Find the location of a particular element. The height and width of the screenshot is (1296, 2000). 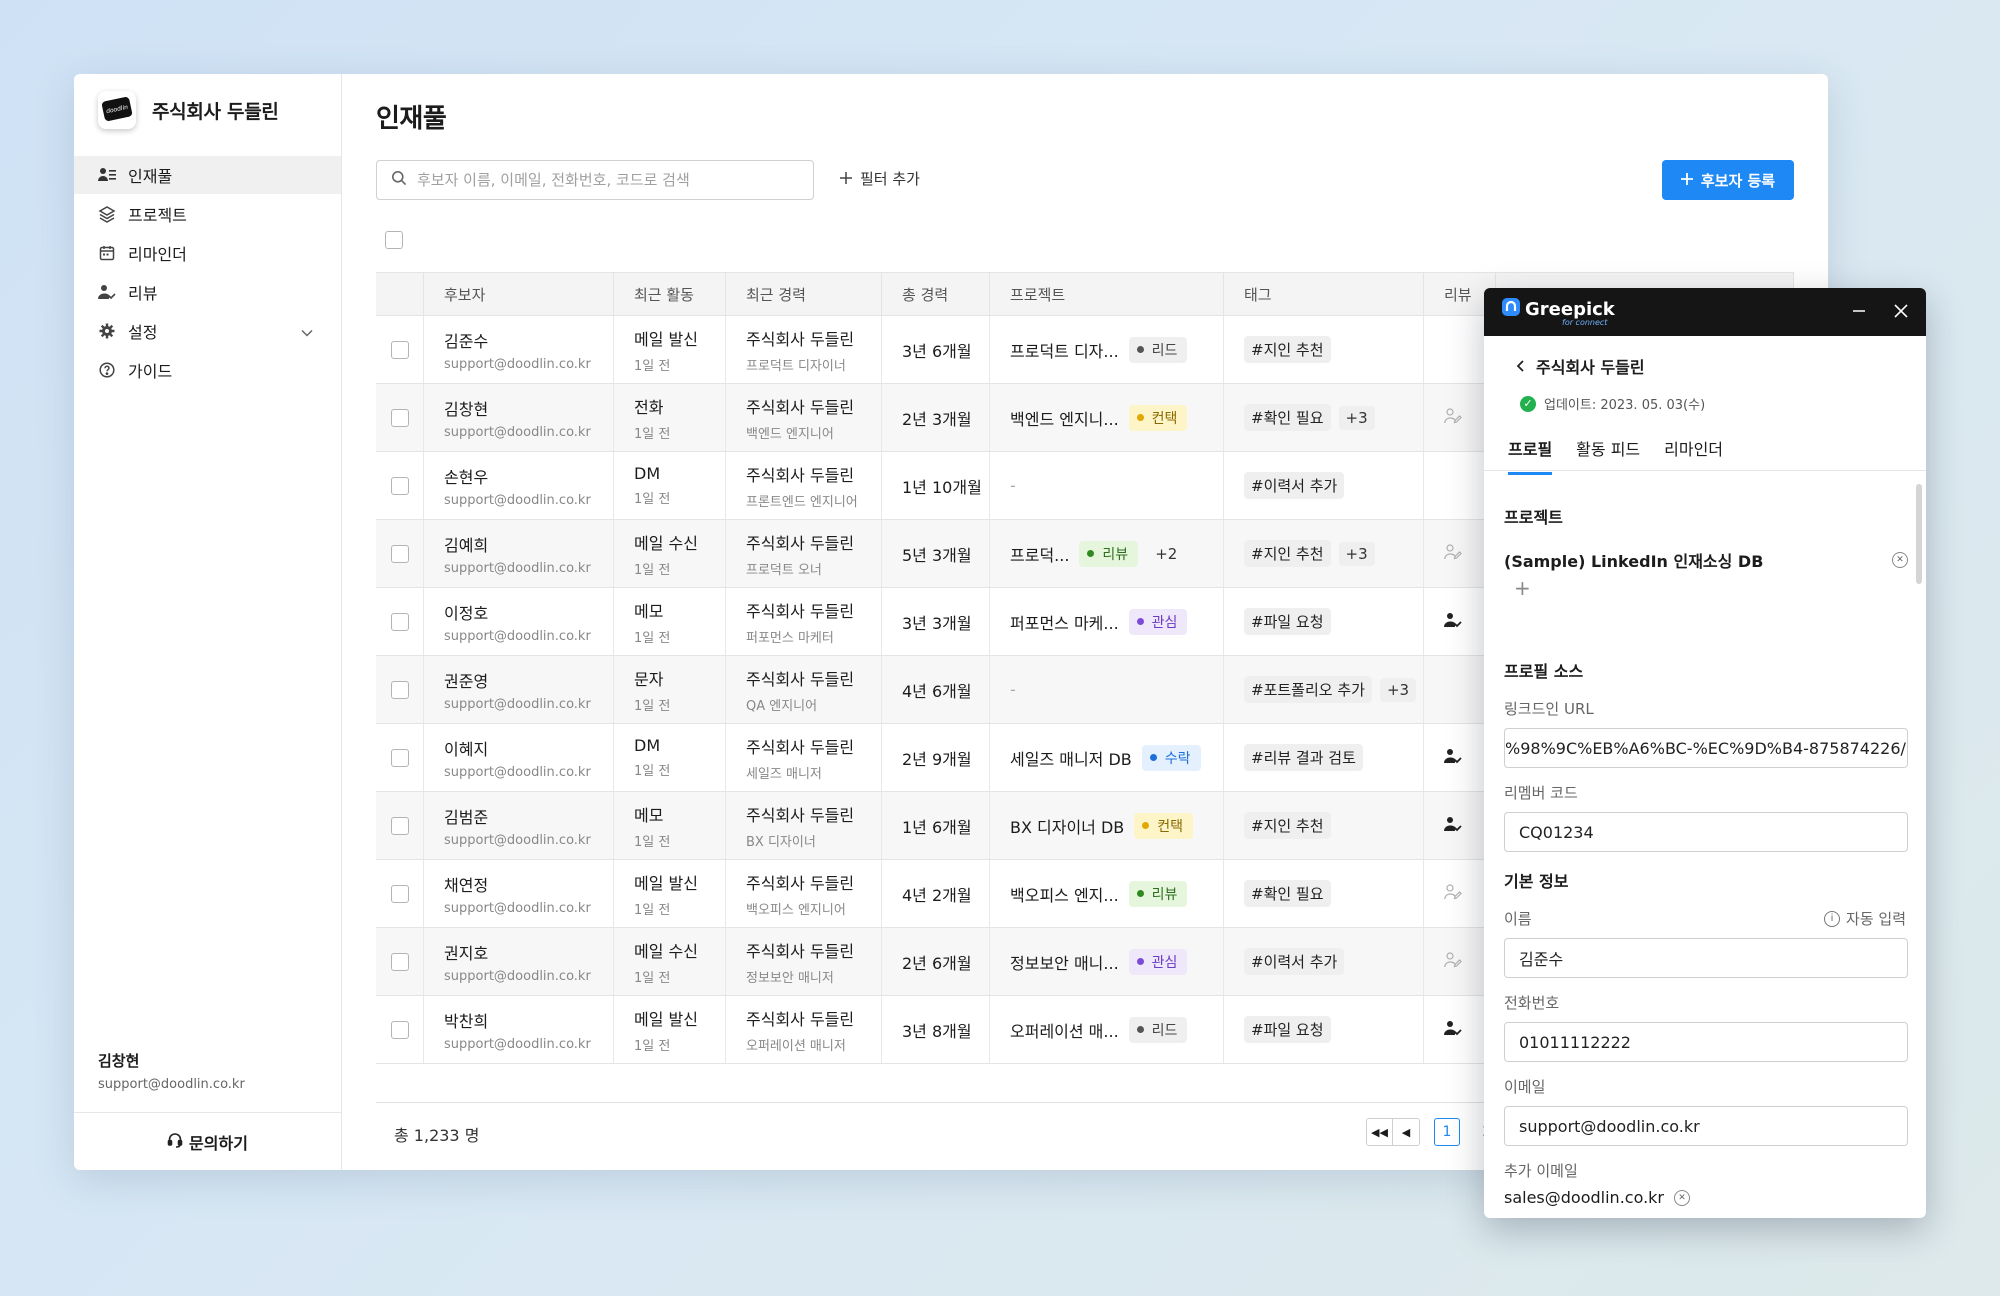

help-button: 문의하기 is located at coordinates (207, 1141).